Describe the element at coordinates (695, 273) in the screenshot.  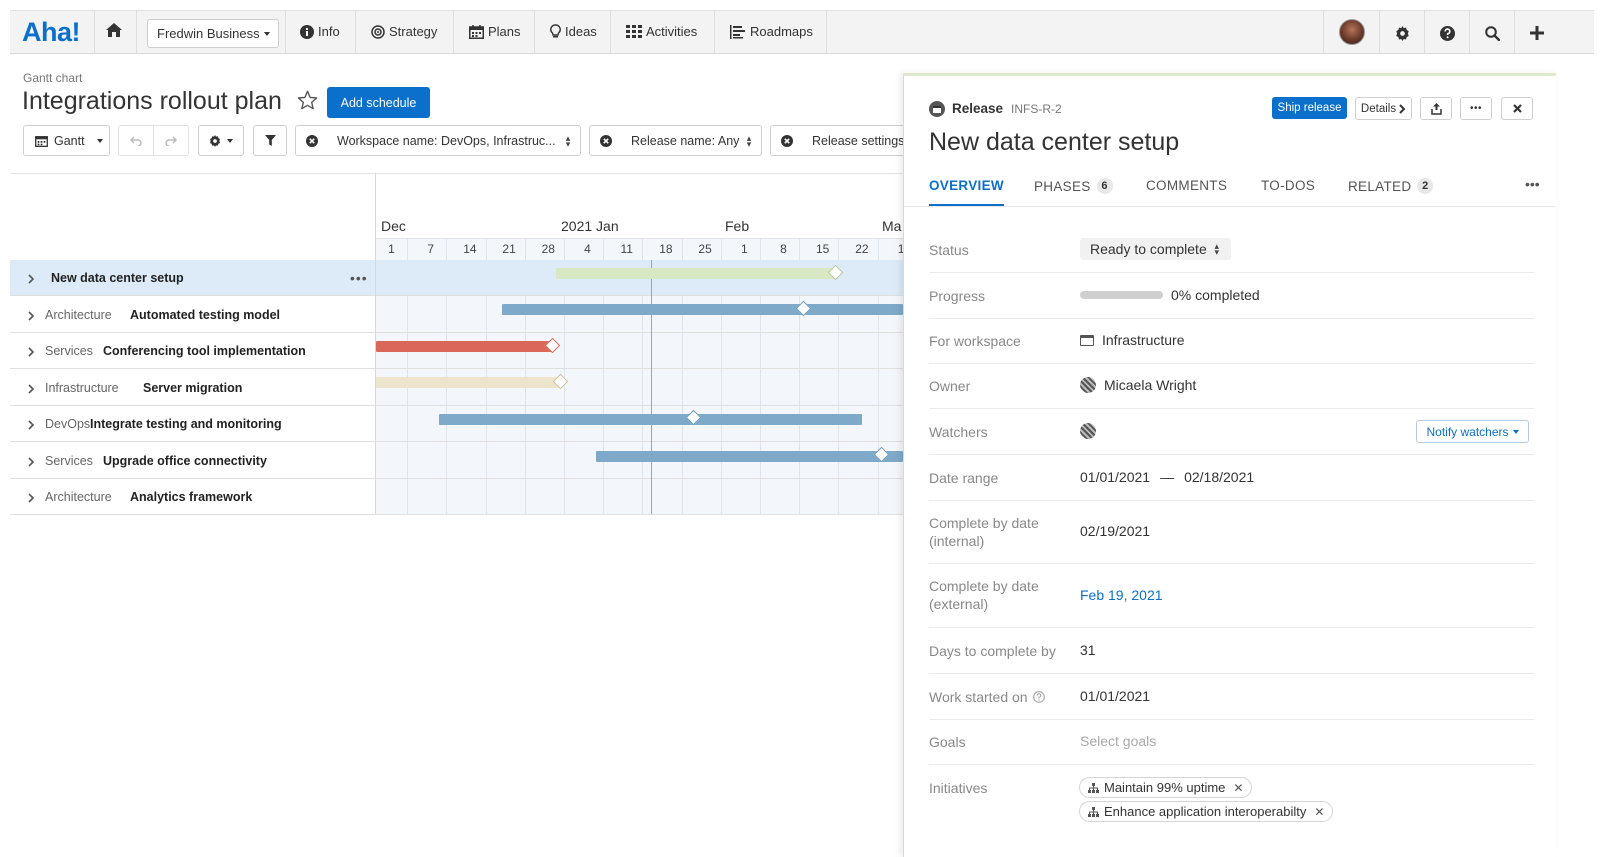
I see `gantt-bar-new-data-center-setup` at that location.